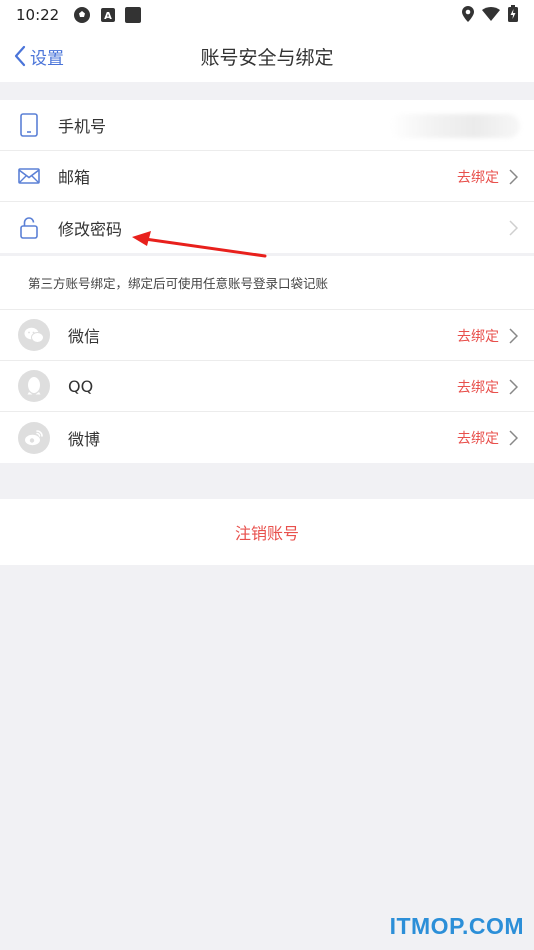  I want to click on qq-row: QQ 去绑定, so click(267, 386).